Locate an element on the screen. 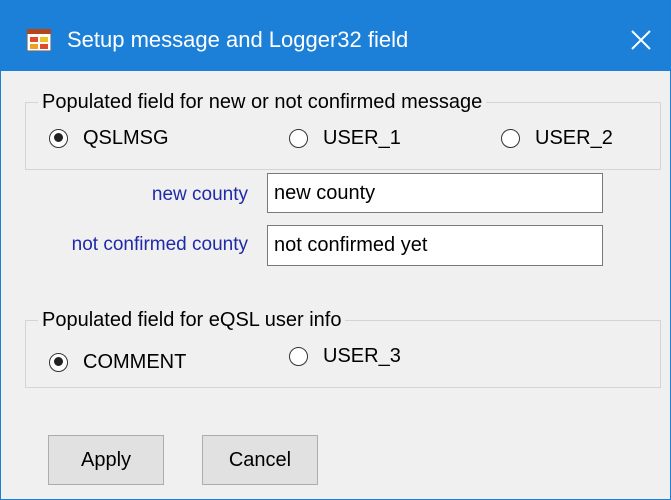 Image resolution: width=671 pixels, height=500 pixels. radio-user-3-circle is located at coordinates (298, 356).